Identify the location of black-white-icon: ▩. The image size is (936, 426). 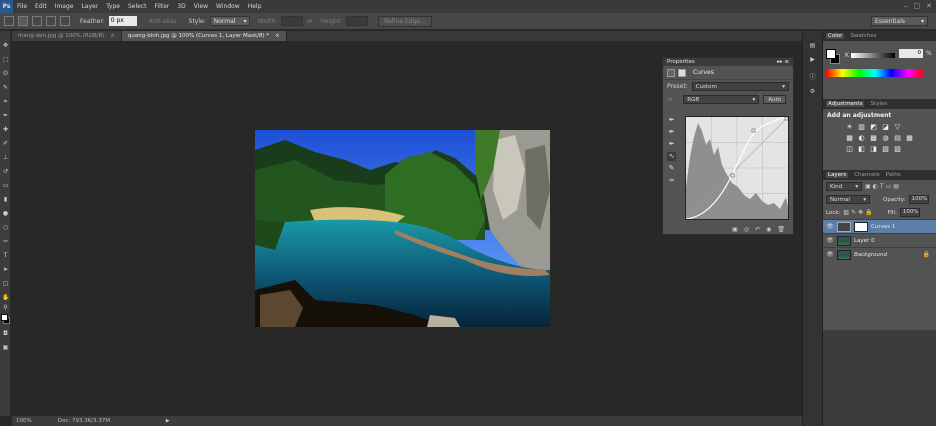
(873, 138).